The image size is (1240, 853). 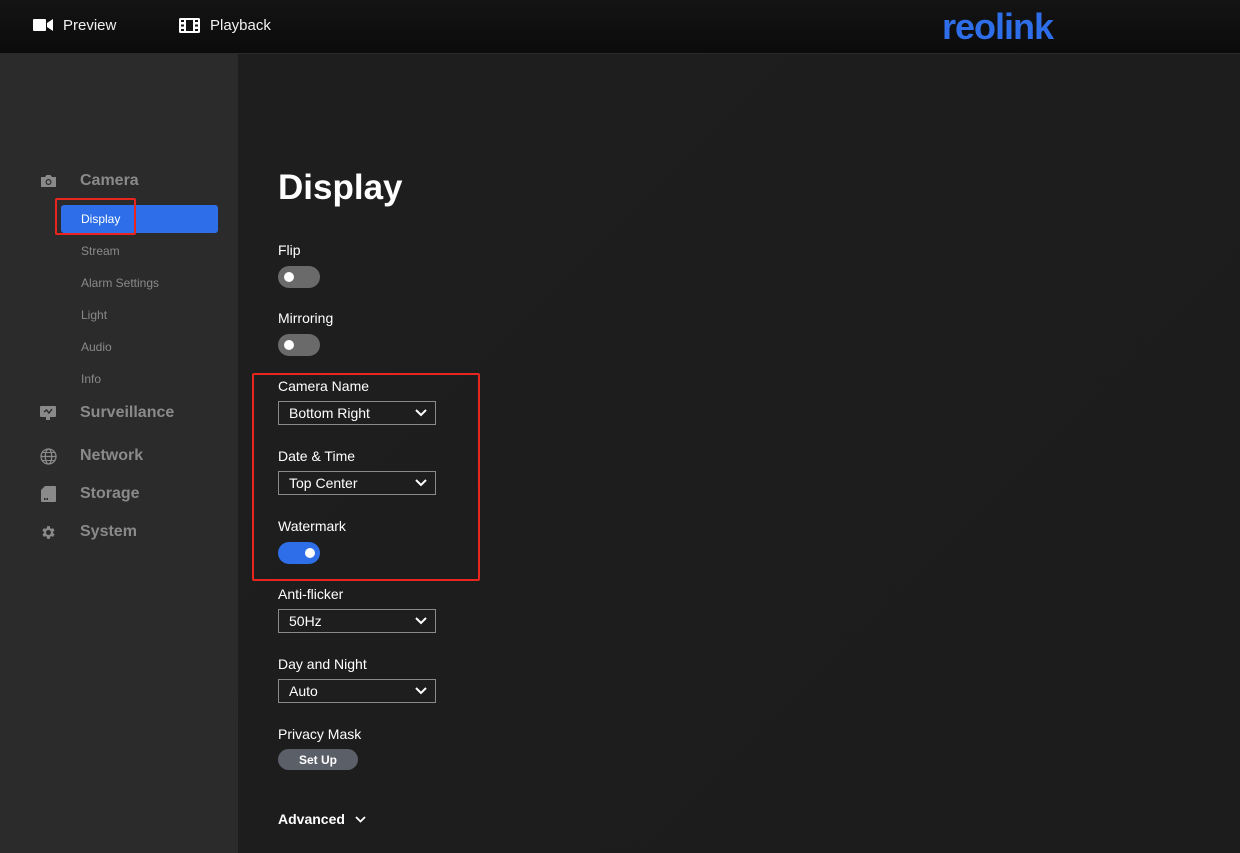 What do you see at coordinates (299, 553) in the screenshot?
I see `watermark-toggle` at bounding box center [299, 553].